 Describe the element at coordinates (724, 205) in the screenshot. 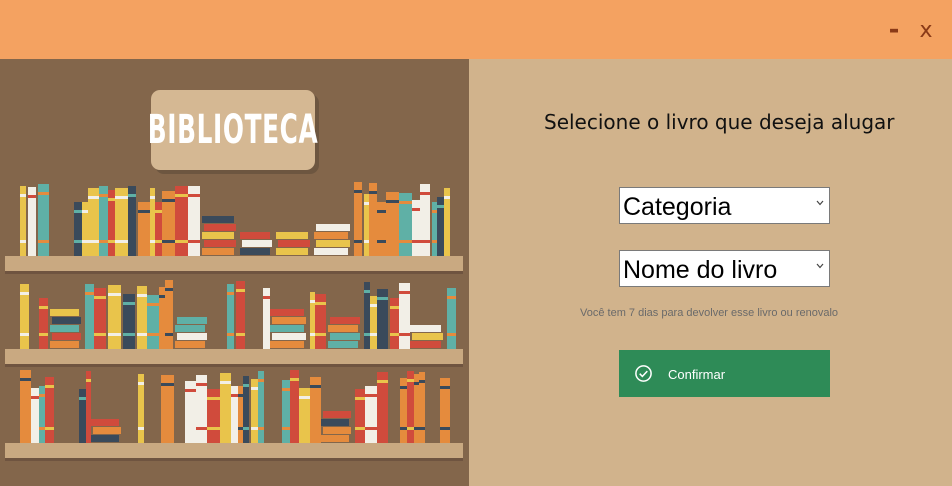

I see `category-select: Categoria` at that location.